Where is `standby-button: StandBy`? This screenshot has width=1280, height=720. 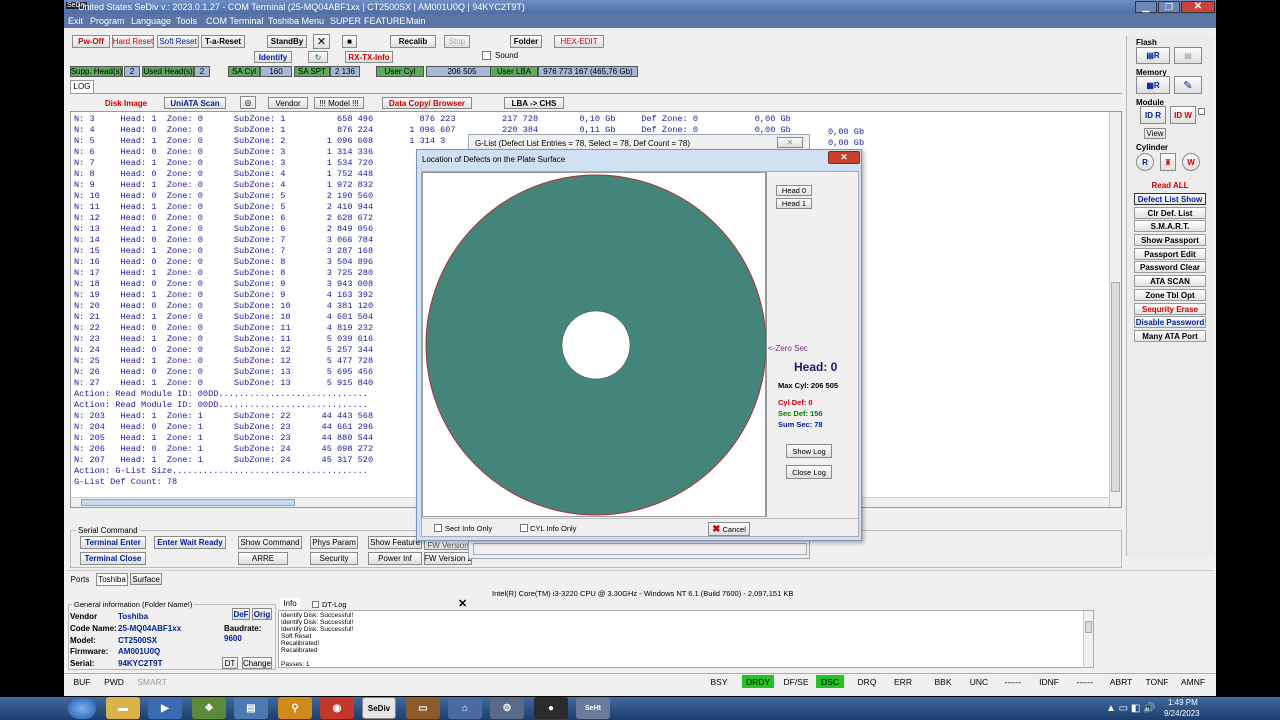
standby-button: StandBy is located at coordinates (287, 41).